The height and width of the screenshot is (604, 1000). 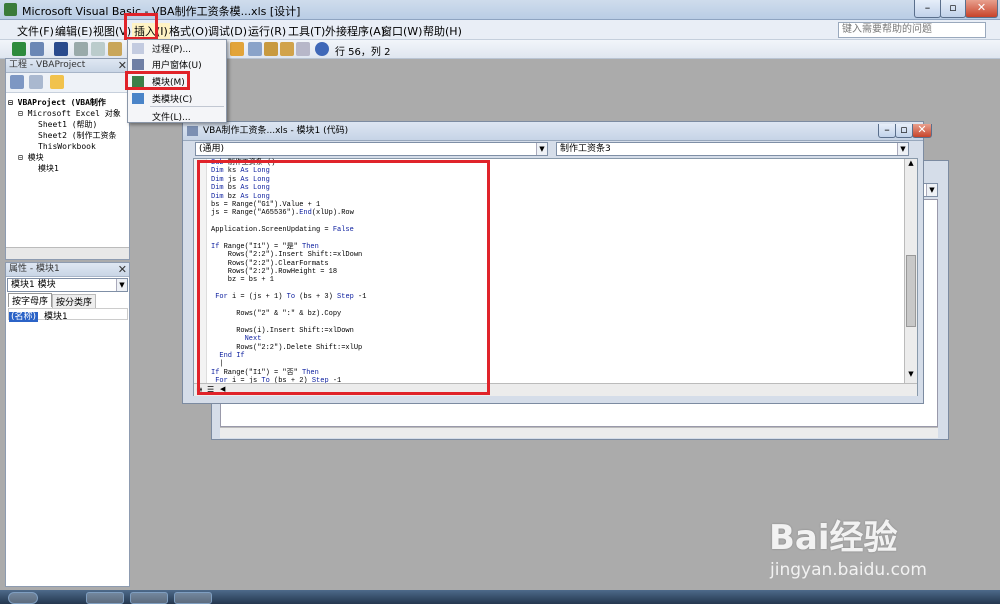 I want to click on procedure-dropdown: 制作工资条3 ▼, so click(x=732, y=149).